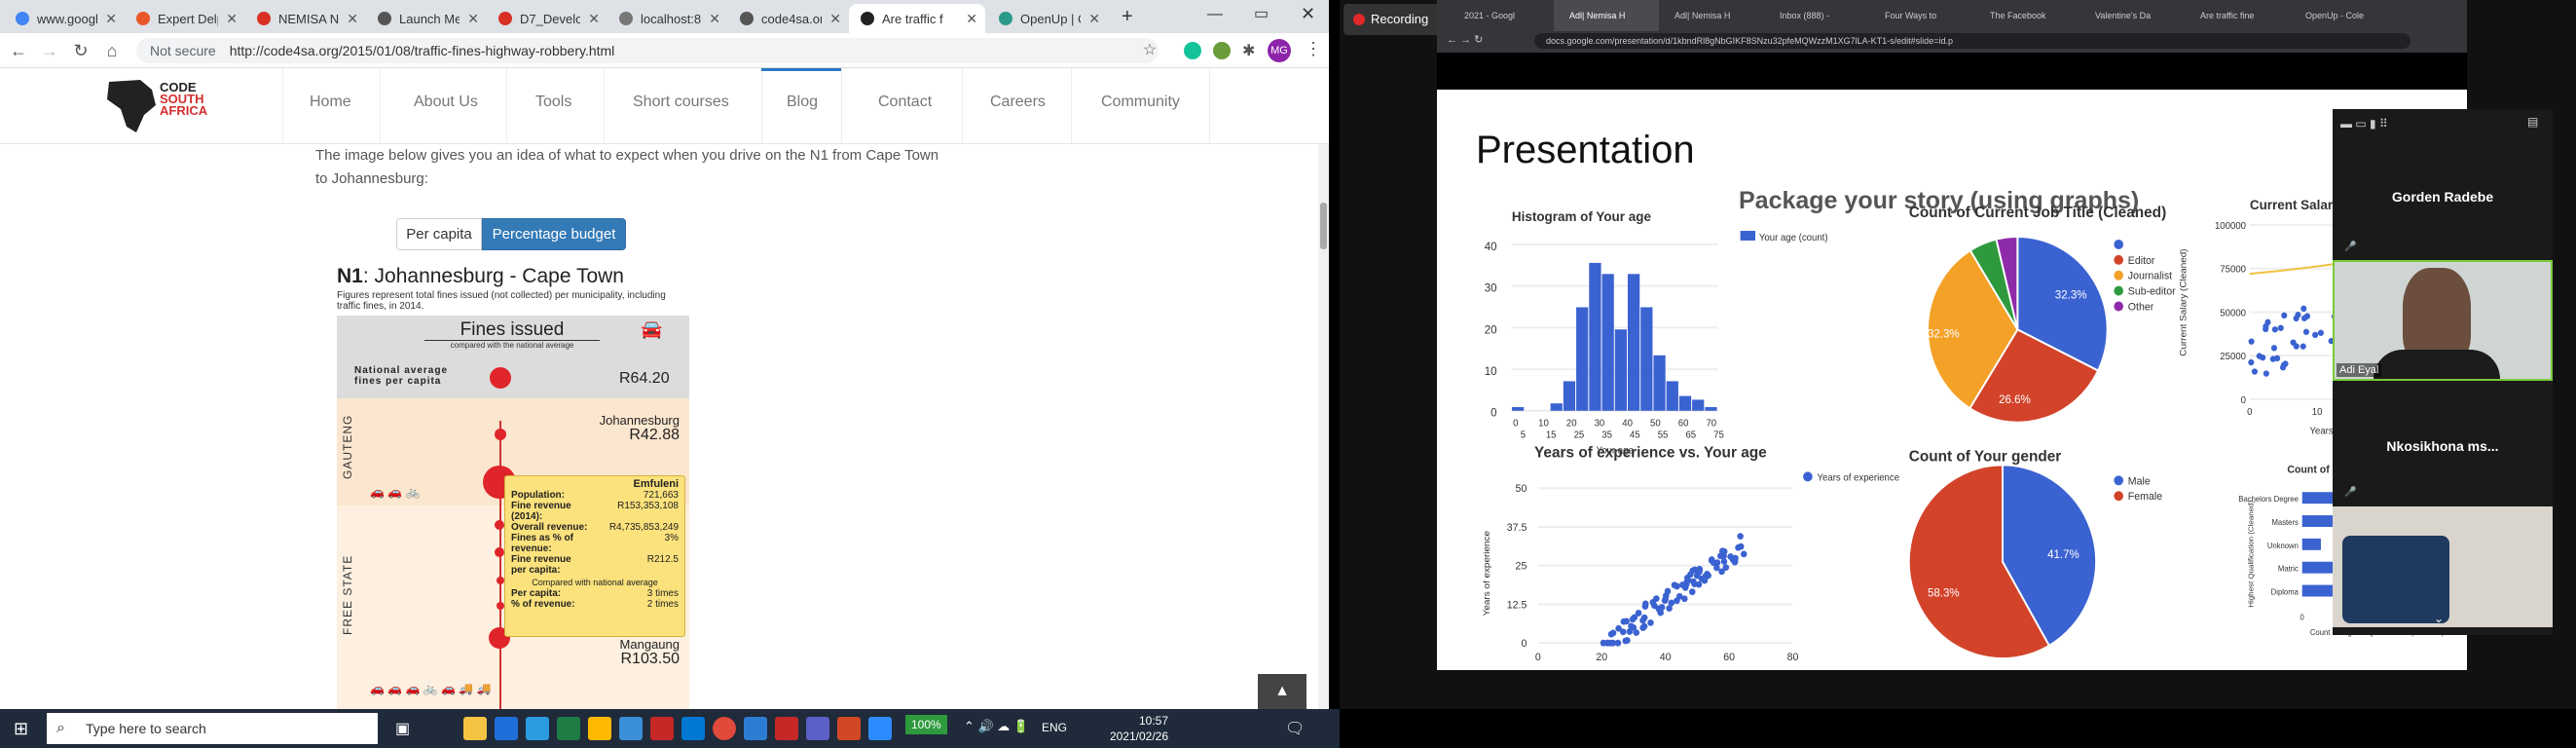  I want to click on shared-tab: Are traffic fine, so click(2237, 16).